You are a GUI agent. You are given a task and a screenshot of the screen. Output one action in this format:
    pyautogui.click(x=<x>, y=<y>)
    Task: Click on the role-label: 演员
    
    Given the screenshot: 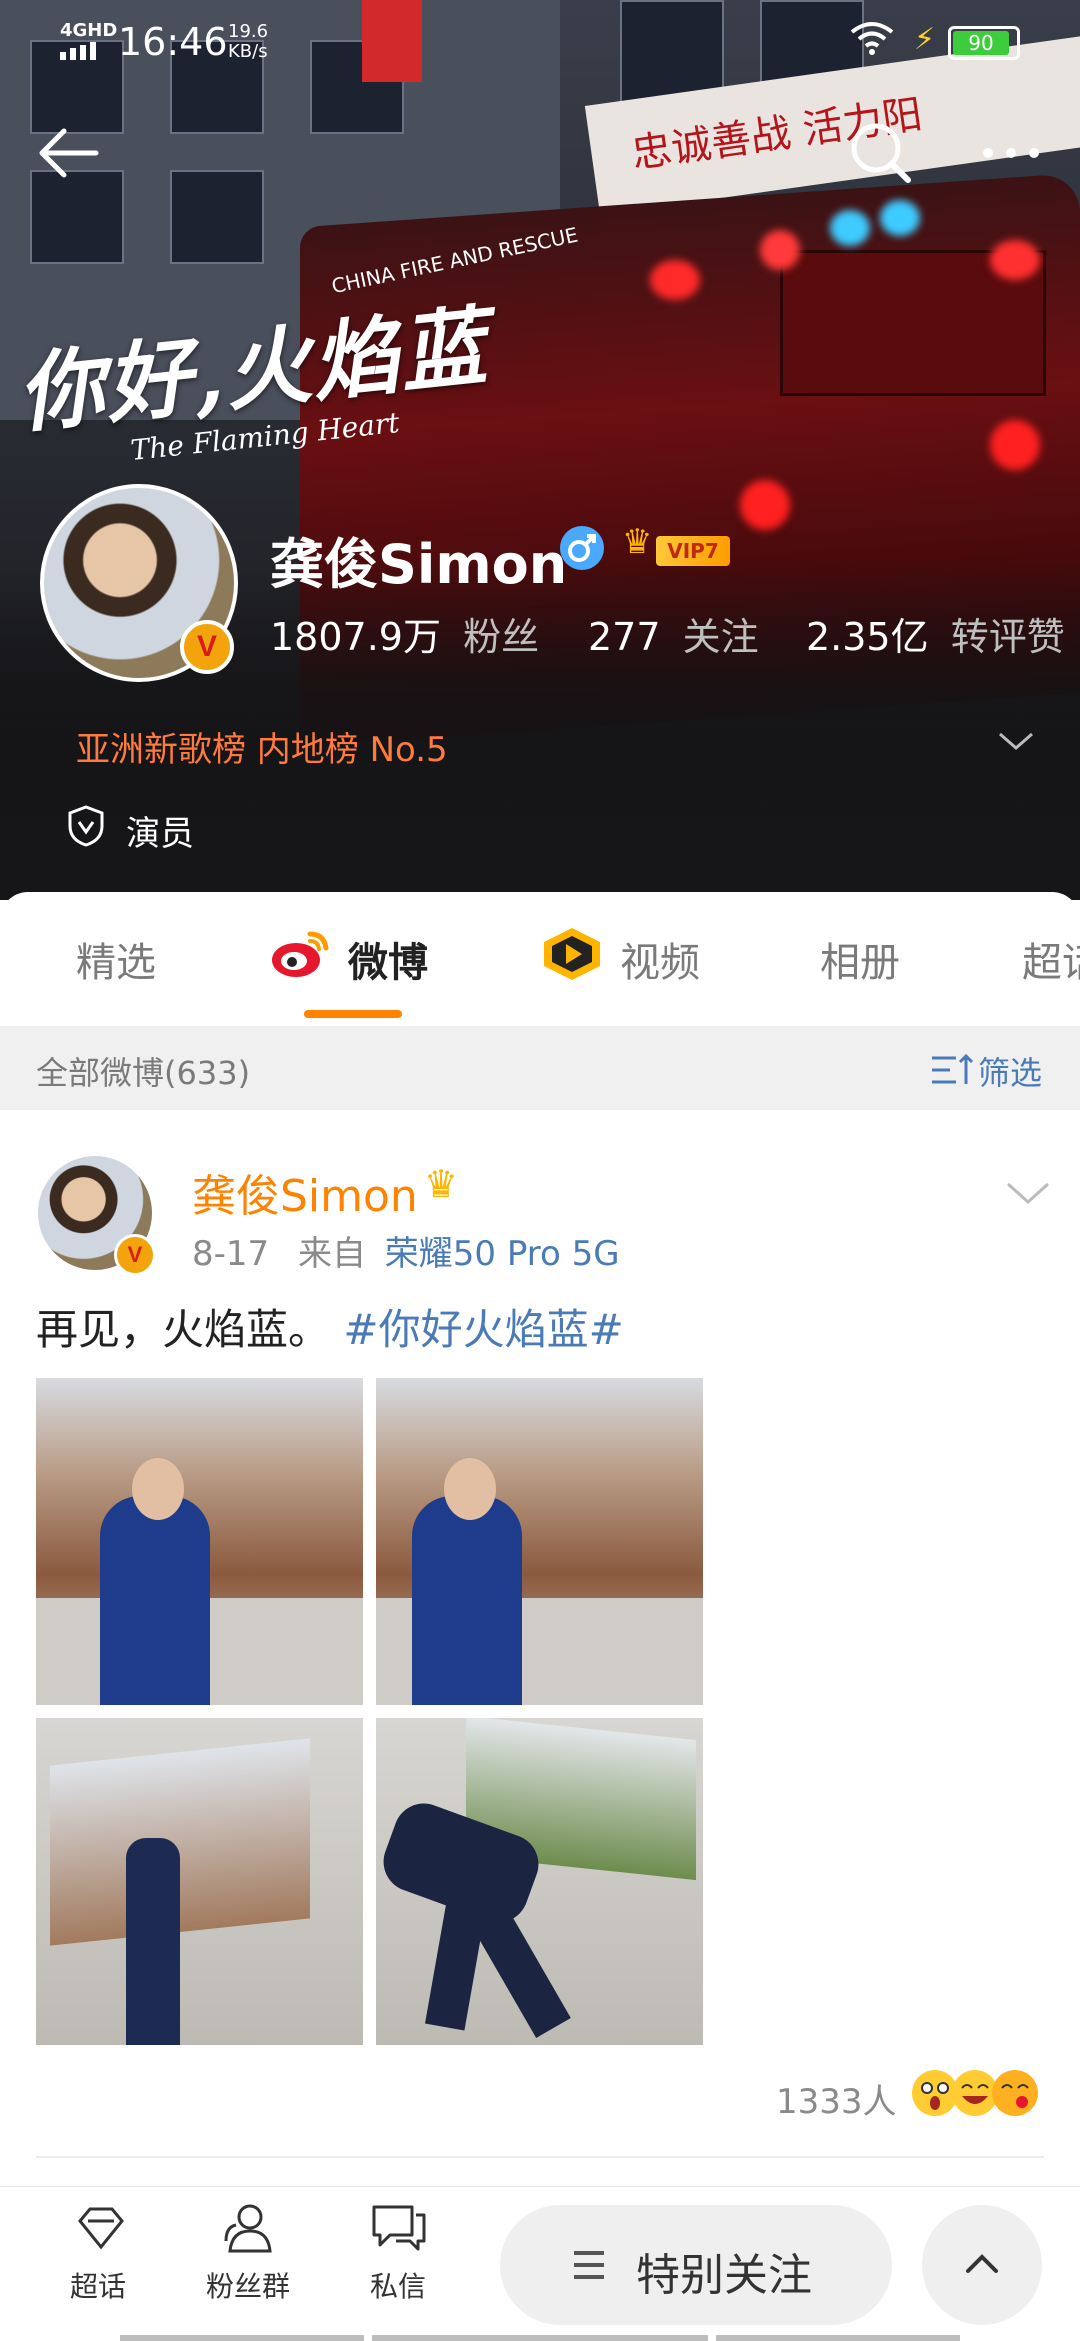 What is the action you would take?
    pyautogui.click(x=160, y=834)
    